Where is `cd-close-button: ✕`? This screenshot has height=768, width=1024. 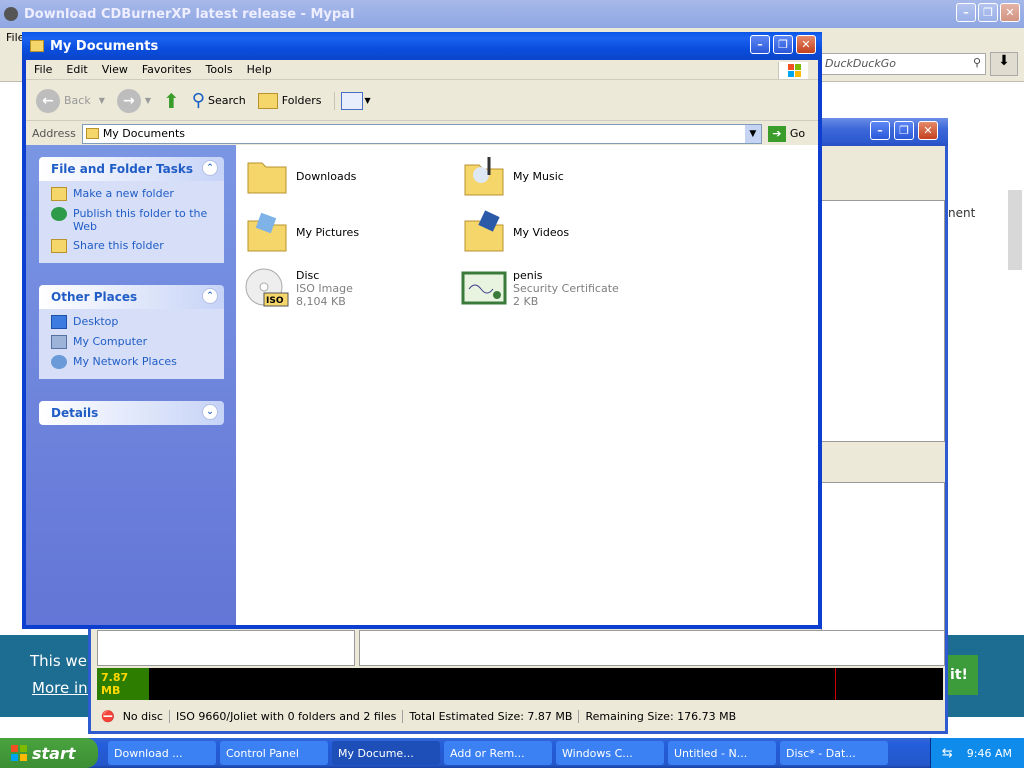 cd-close-button: ✕ is located at coordinates (928, 130).